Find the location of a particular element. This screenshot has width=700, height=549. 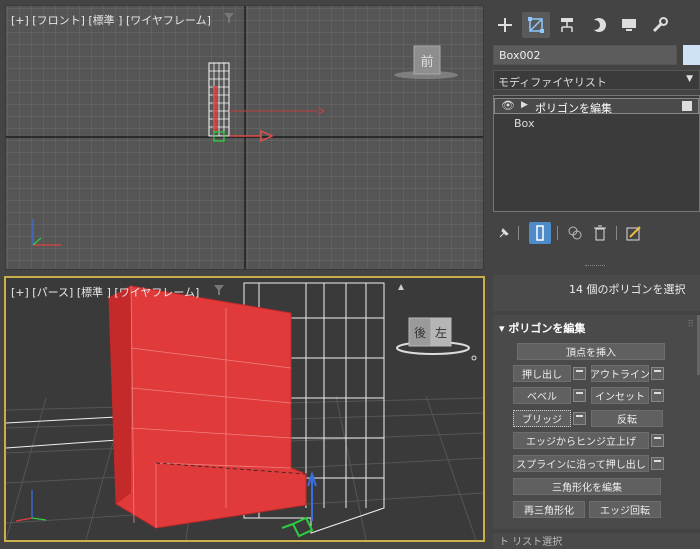

rollout-grip-icon: ⠿ is located at coordinates (690, 325).